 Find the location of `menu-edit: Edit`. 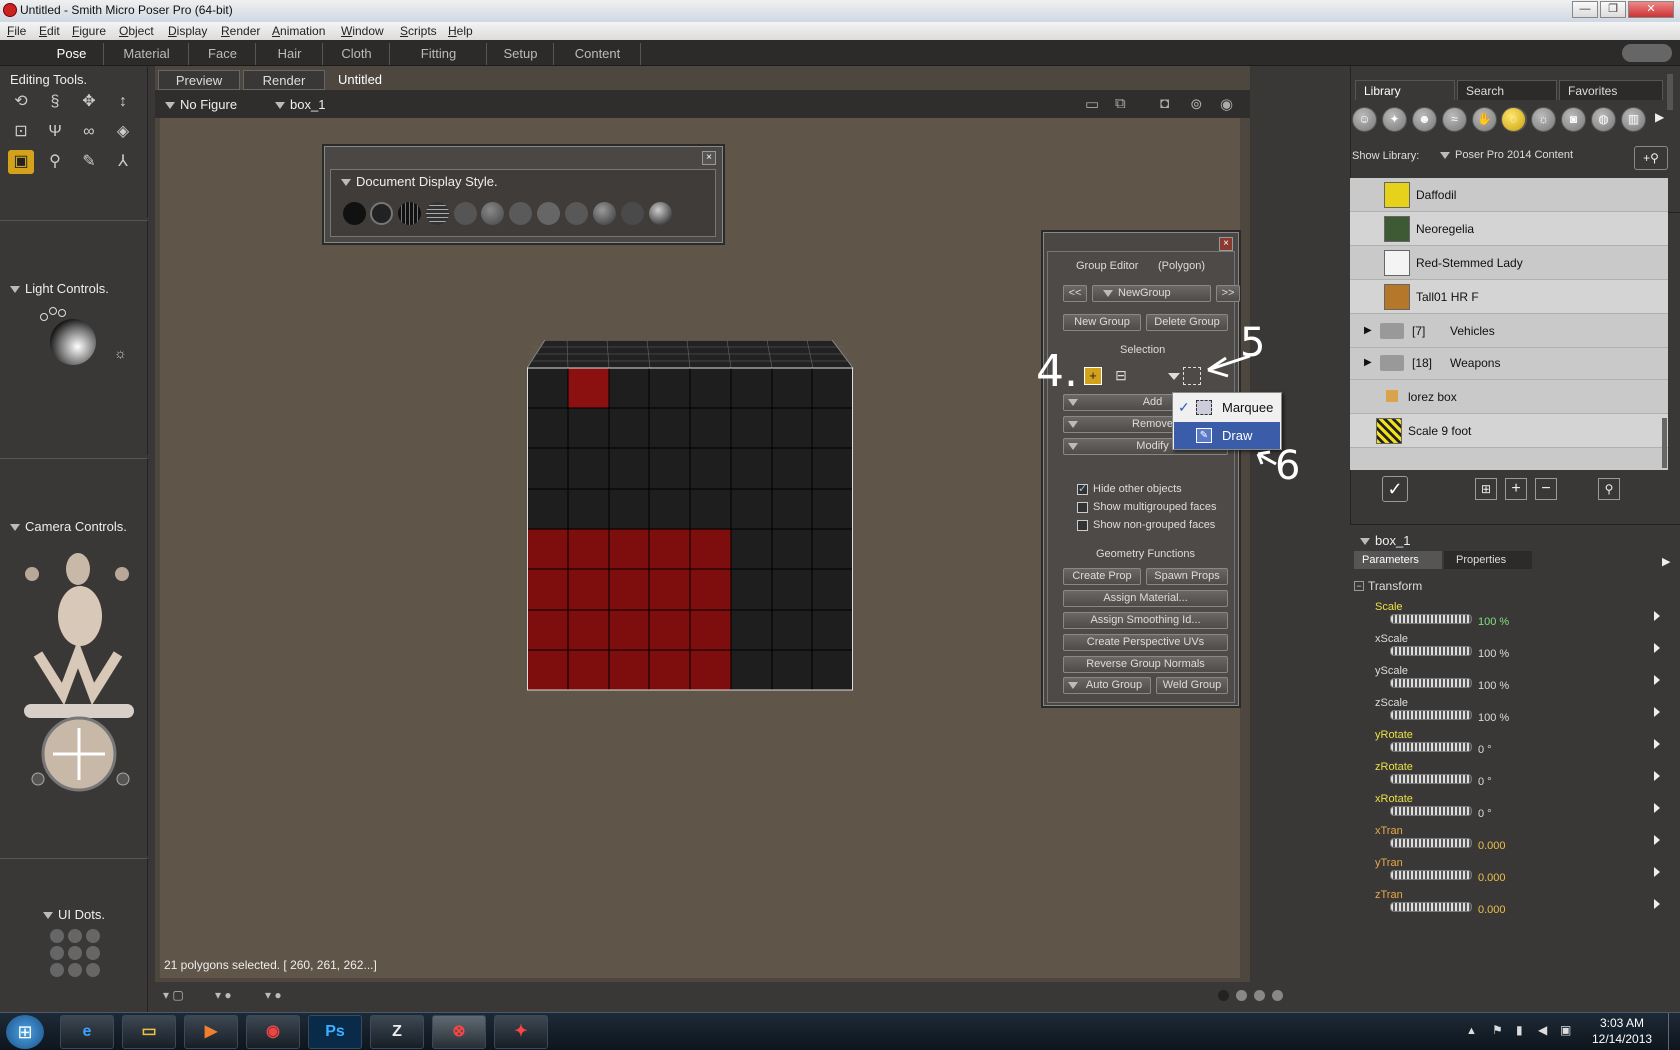

menu-edit: Edit is located at coordinates (49, 31).